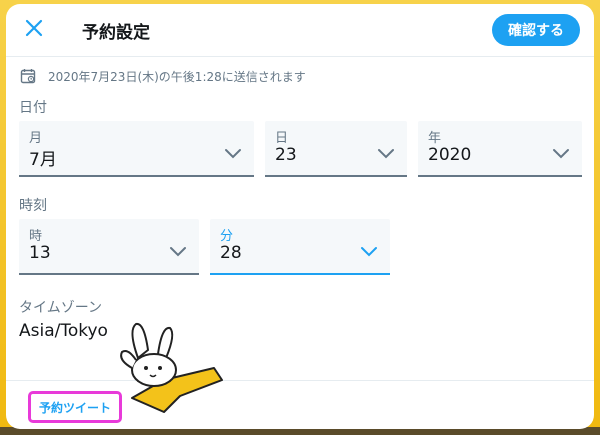  Describe the element at coordinates (33, 206) in the screenshot. I see `time-section-label: 時刻` at that location.